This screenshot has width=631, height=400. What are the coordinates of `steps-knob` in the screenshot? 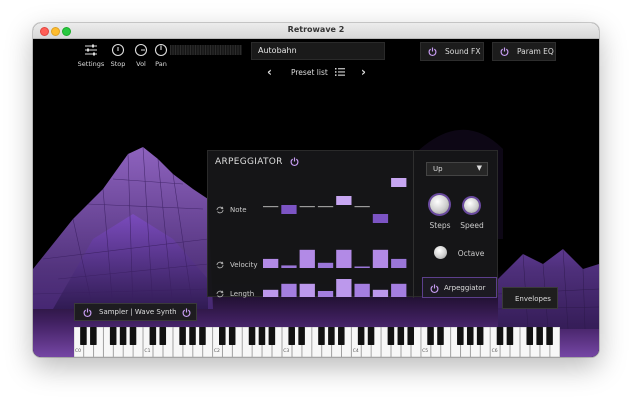 It's located at (439, 204).